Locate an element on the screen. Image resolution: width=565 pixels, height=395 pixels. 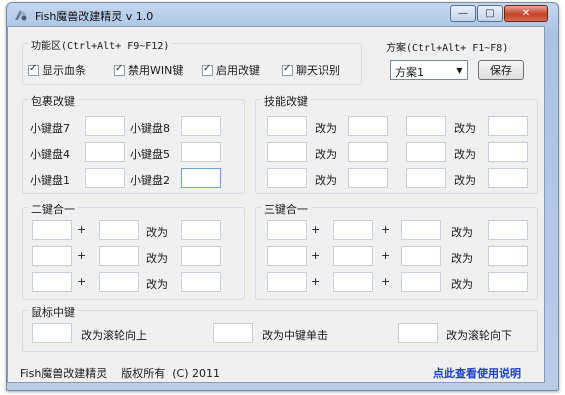
checkbox-disable-win-key: 禁用WIN键 is located at coordinates (148, 70).